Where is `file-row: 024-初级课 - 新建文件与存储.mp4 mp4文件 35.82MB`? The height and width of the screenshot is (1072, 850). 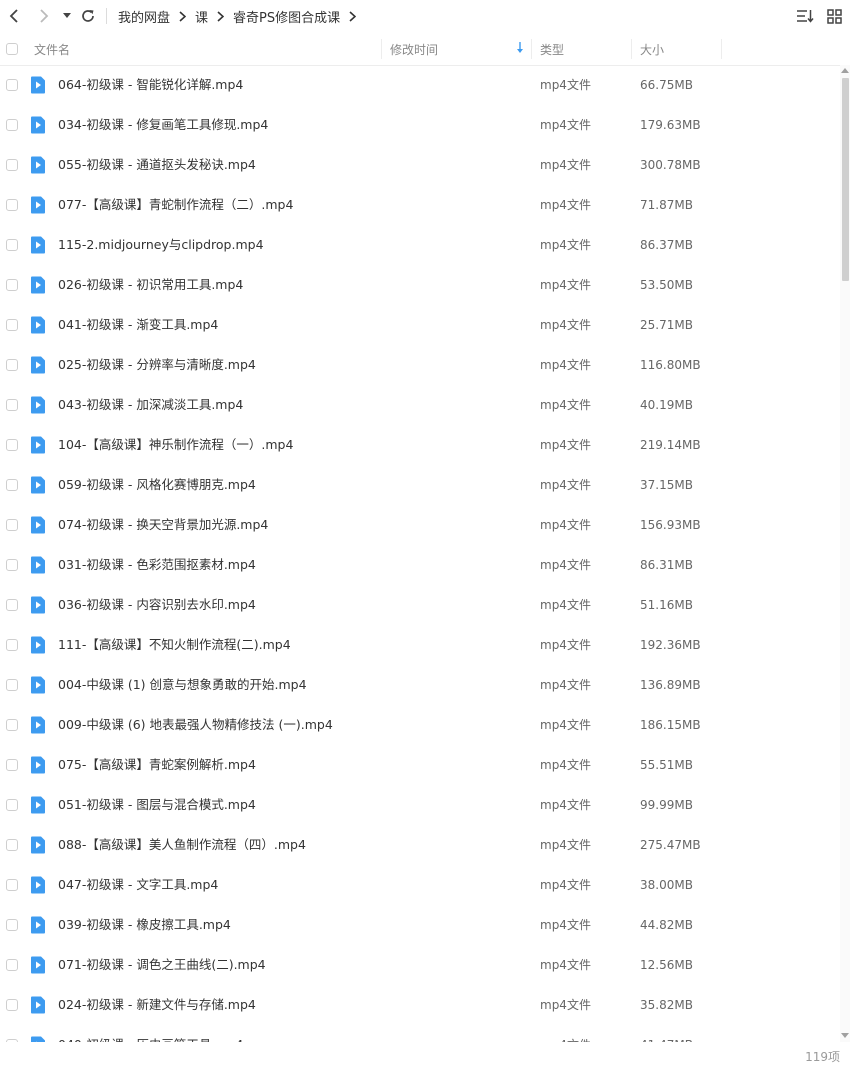
file-row: 024-初级课 - 新建文件与存储.mp4 mp4文件 35.82MB is located at coordinates (420, 1005).